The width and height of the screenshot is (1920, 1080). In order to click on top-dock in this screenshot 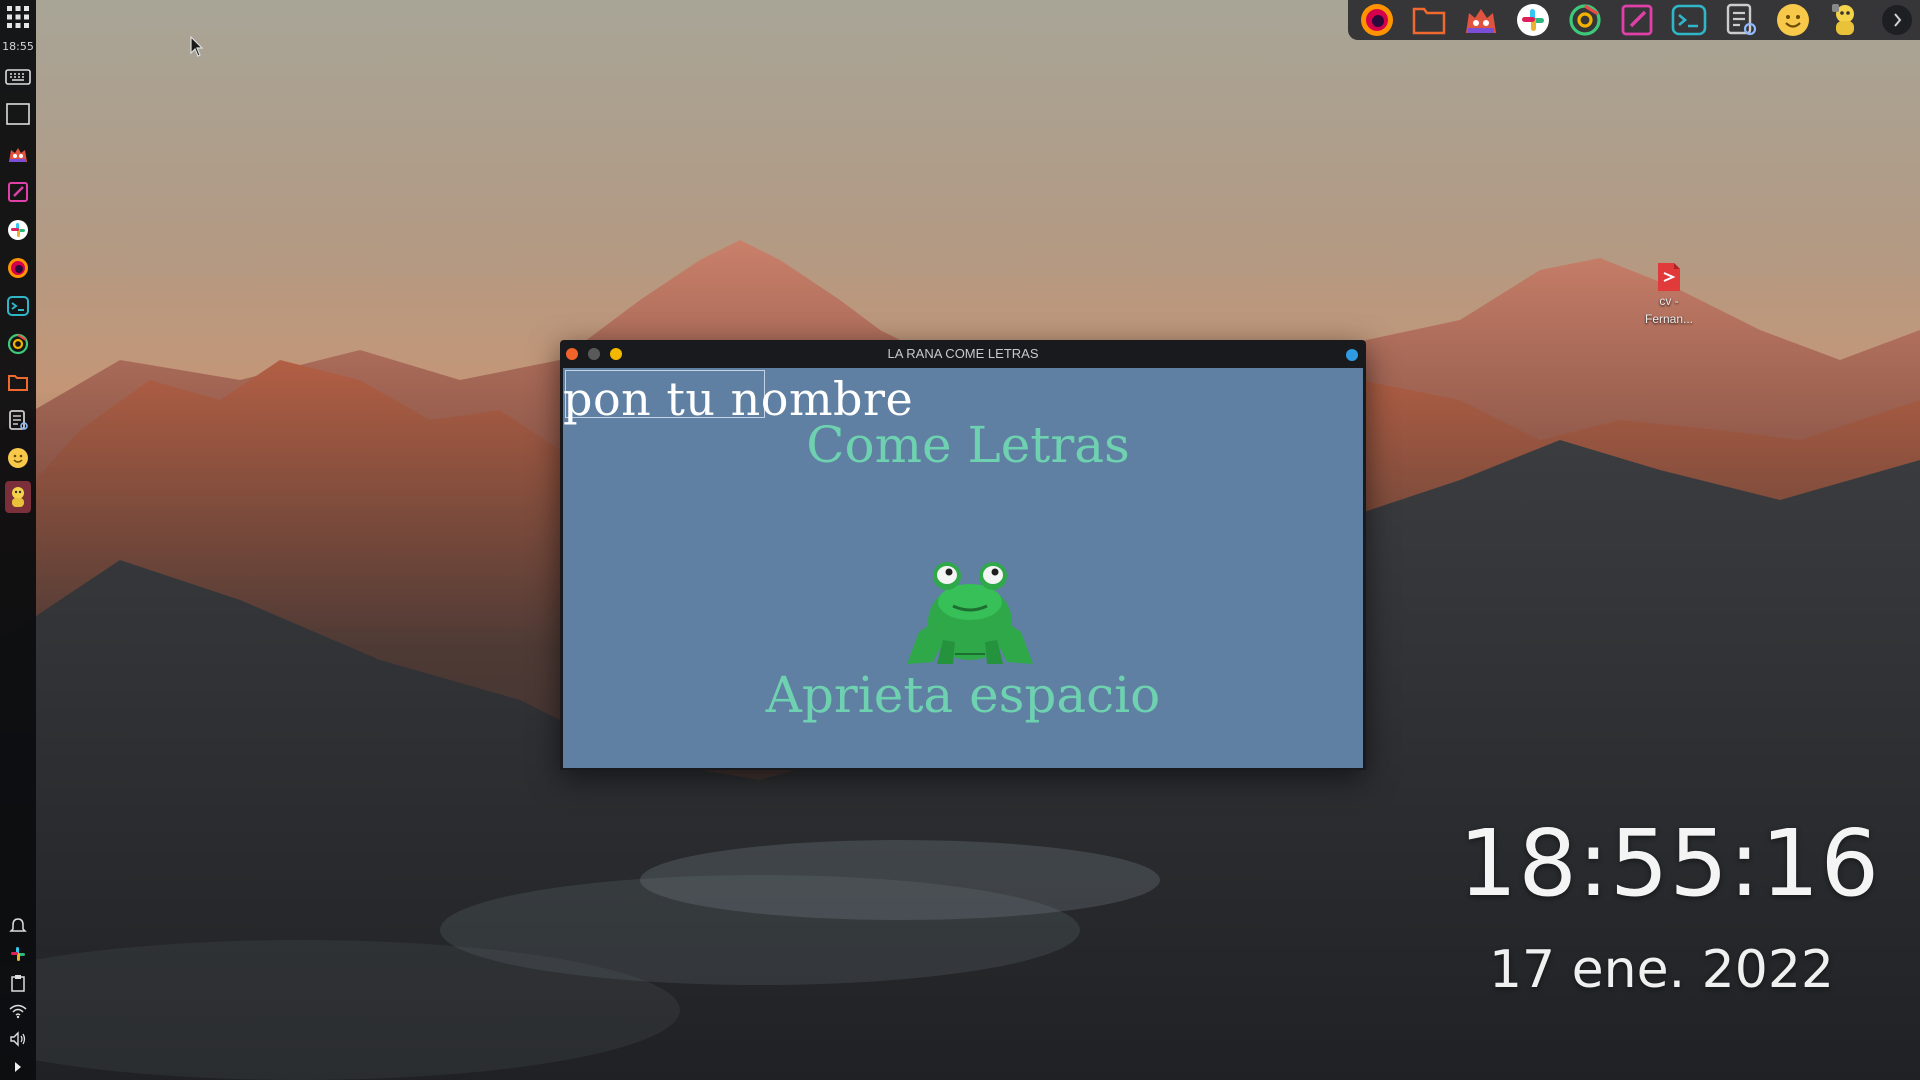, I will do `click(1634, 20)`.